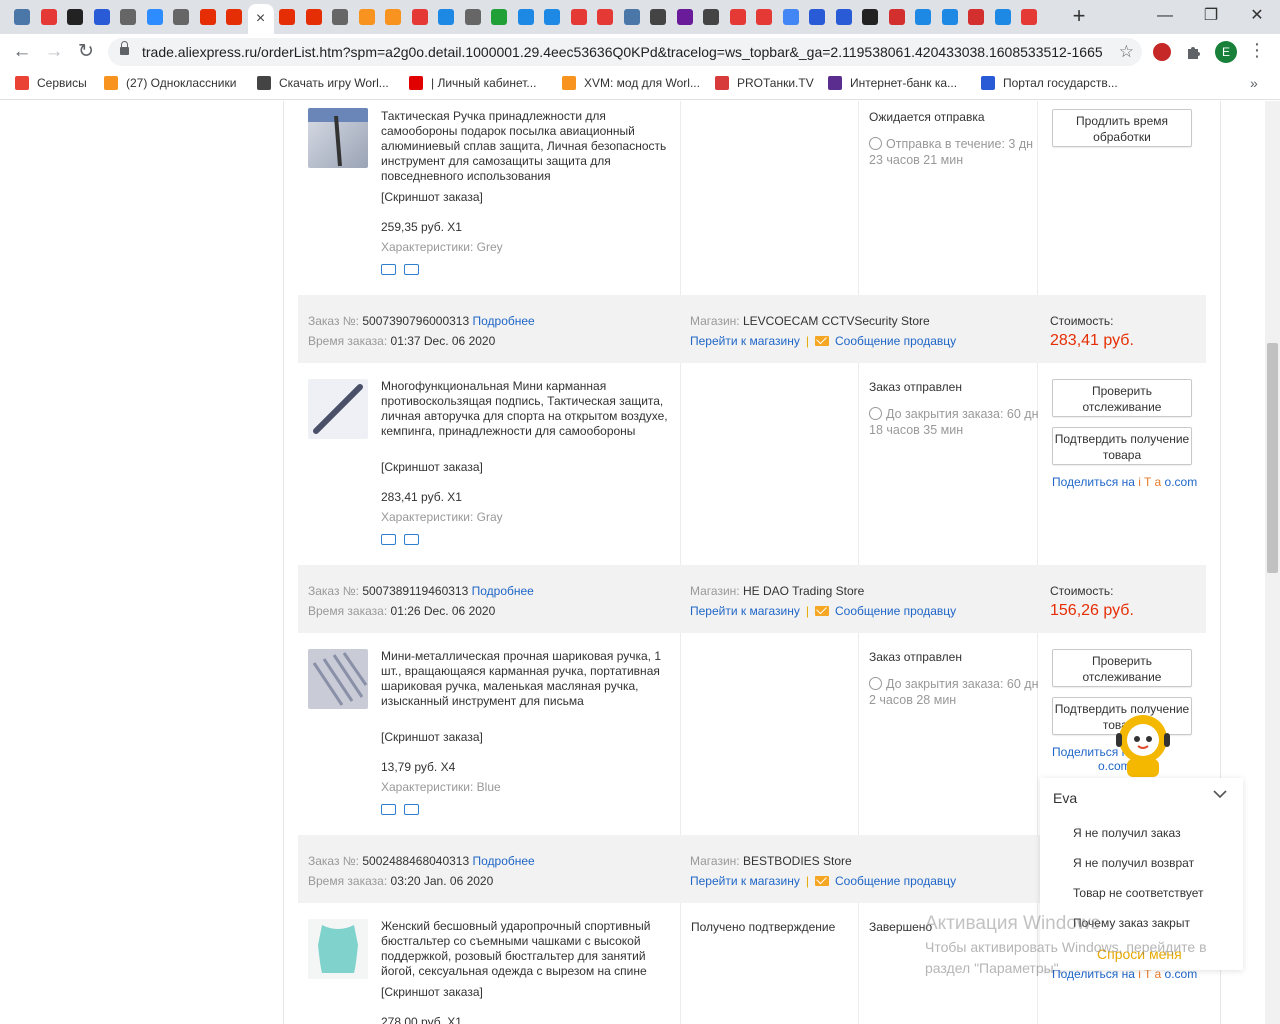 This screenshot has height=1024, width=1280. I want to click on bookmark-item: (27) Одноклассники, so click(170, 83).